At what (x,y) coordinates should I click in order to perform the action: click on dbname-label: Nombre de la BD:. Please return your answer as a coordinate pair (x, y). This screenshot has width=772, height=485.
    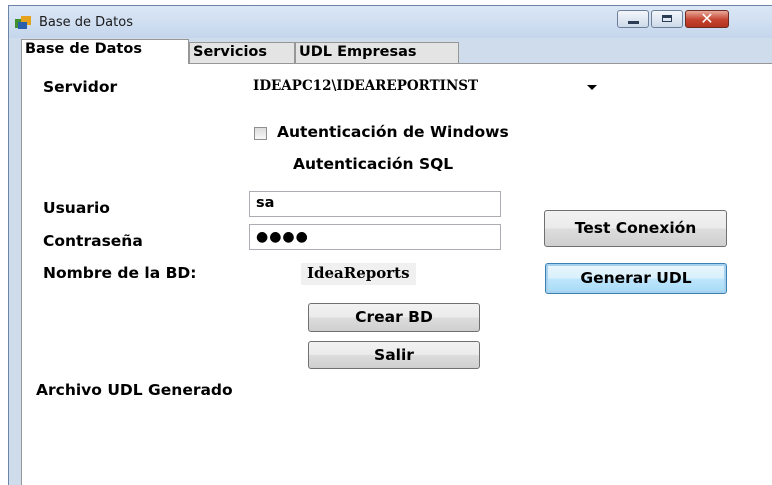
    Looking at the image, I should click on (120, 273).